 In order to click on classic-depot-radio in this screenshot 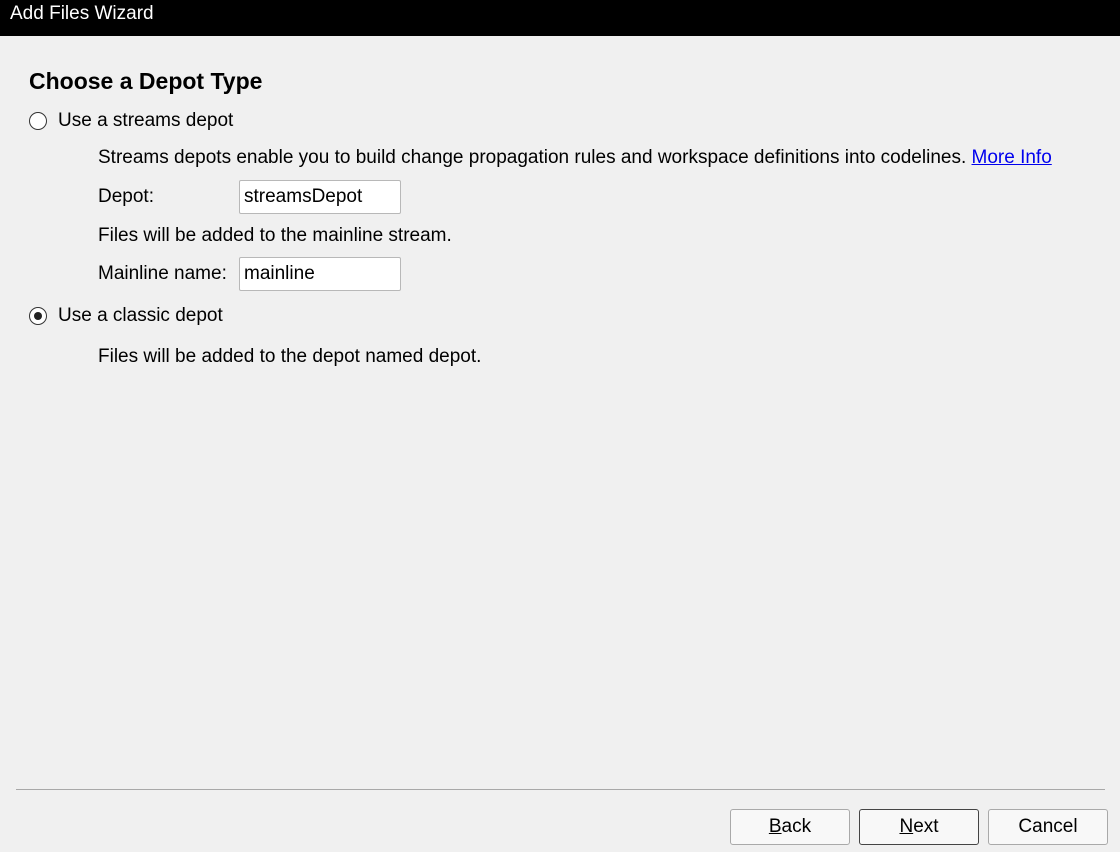, I will do `click(38, 316)`.